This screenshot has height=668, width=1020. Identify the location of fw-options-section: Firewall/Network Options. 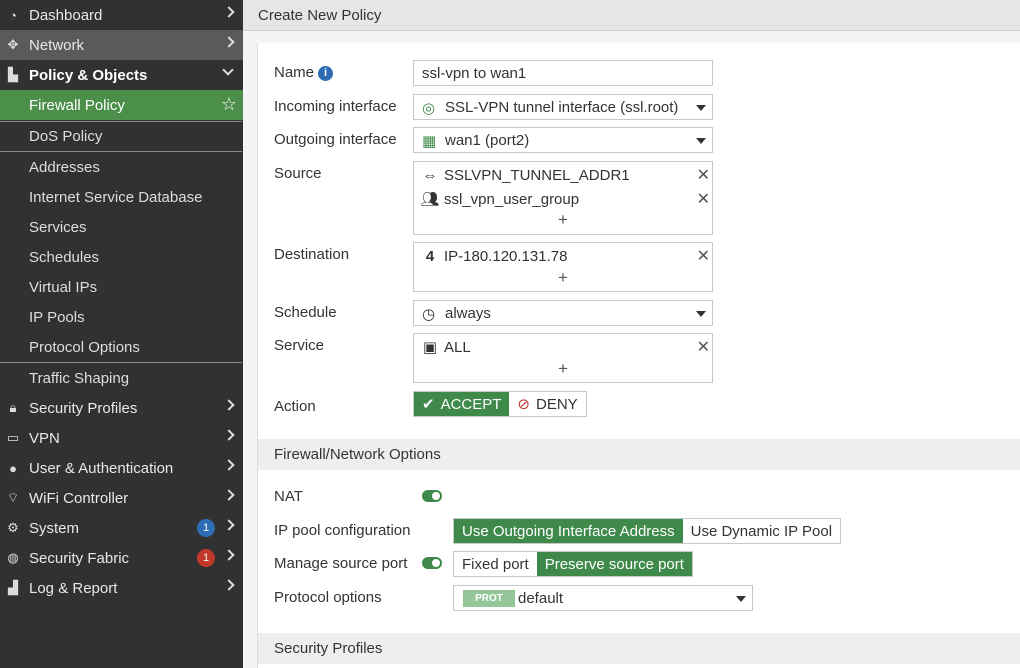
(639, 454).